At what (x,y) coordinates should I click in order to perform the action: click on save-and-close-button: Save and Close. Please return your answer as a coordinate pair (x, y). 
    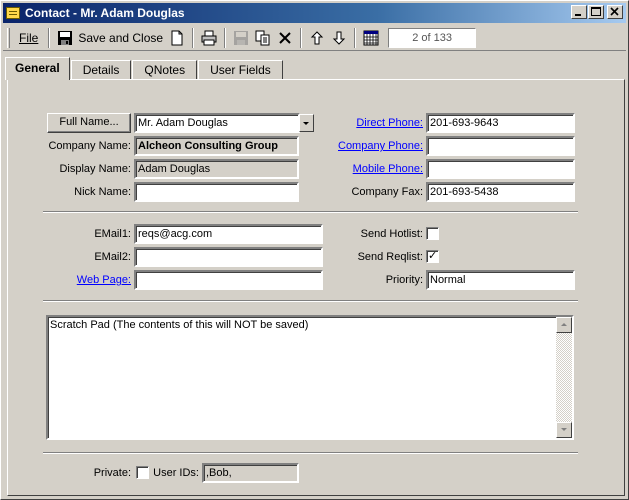
    Looking at the image, I should click on (110, 38).